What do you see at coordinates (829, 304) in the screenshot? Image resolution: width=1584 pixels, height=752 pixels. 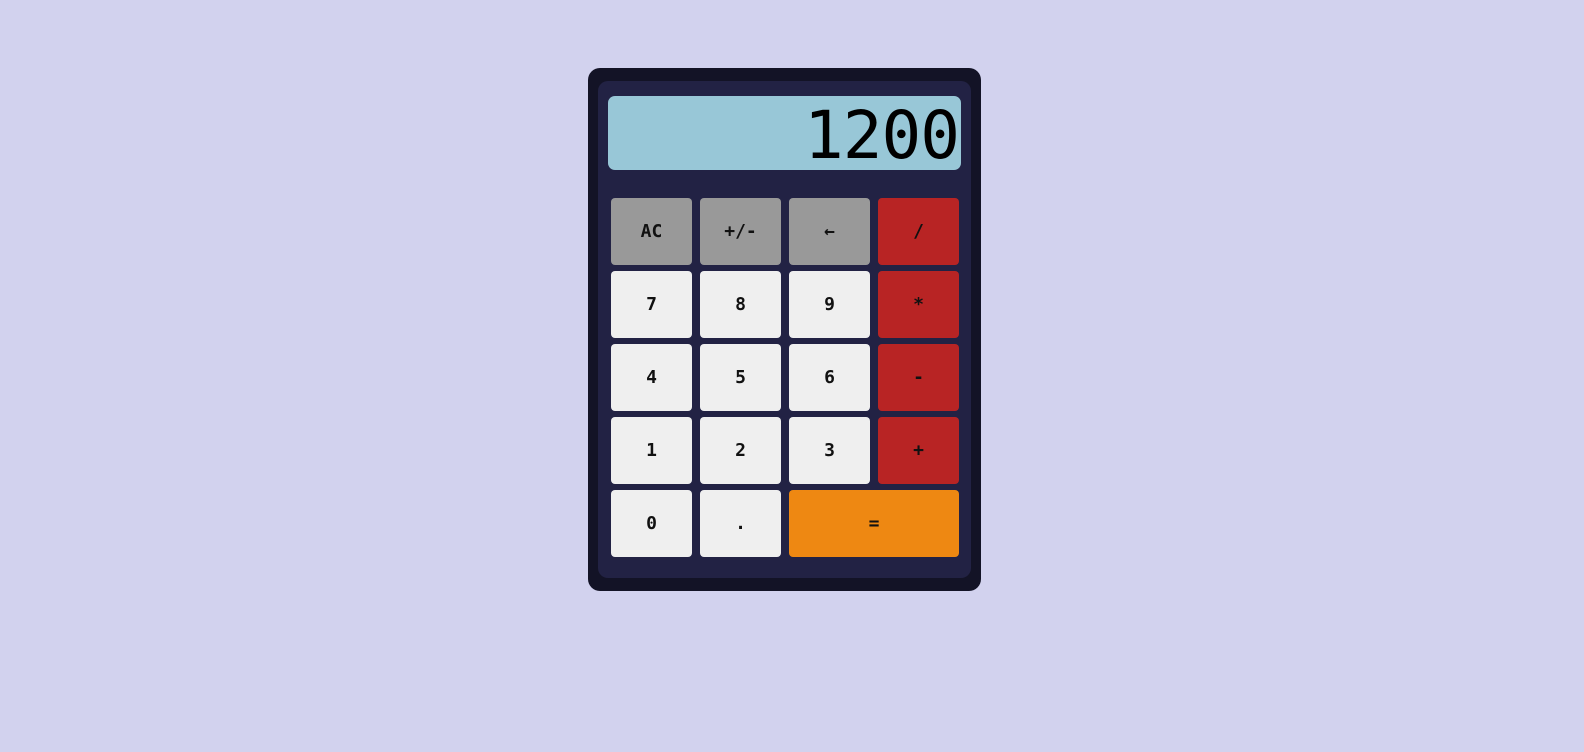 I see `digit-9-button: 9` at bounding box center [829, 304].